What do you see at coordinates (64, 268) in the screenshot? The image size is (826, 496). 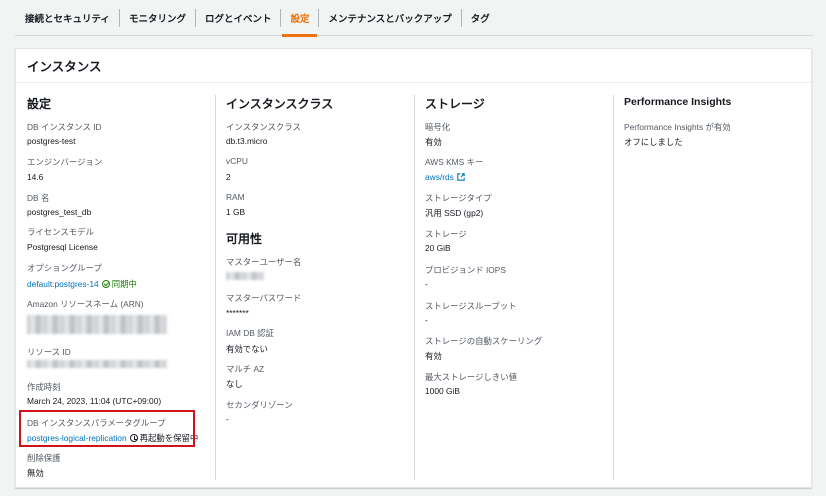 I see `option-group-label: オプショングループ` at bounding box center [64, 268].